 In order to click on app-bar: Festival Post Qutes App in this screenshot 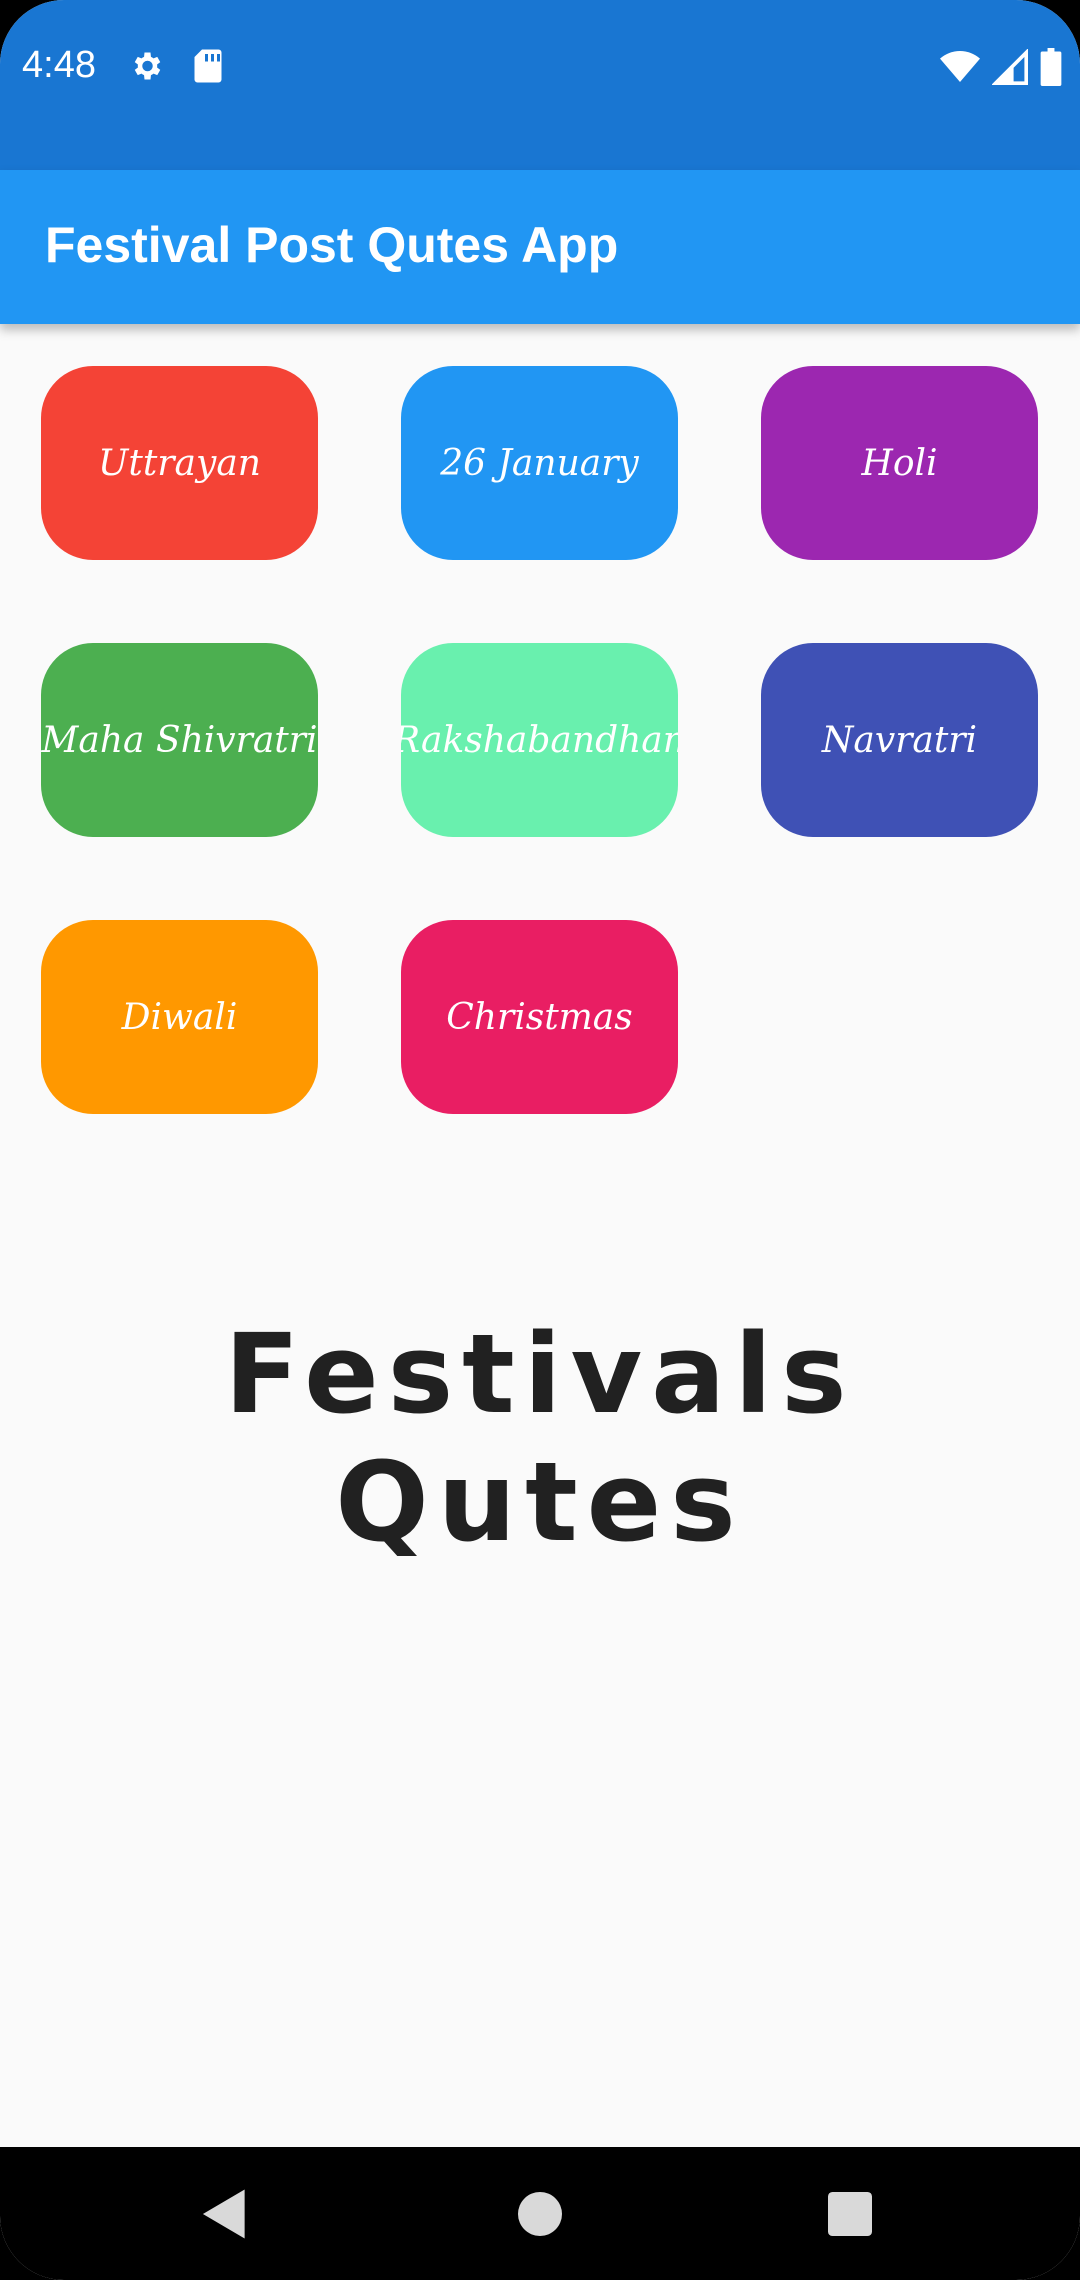, I will do `click(540, 247)`.